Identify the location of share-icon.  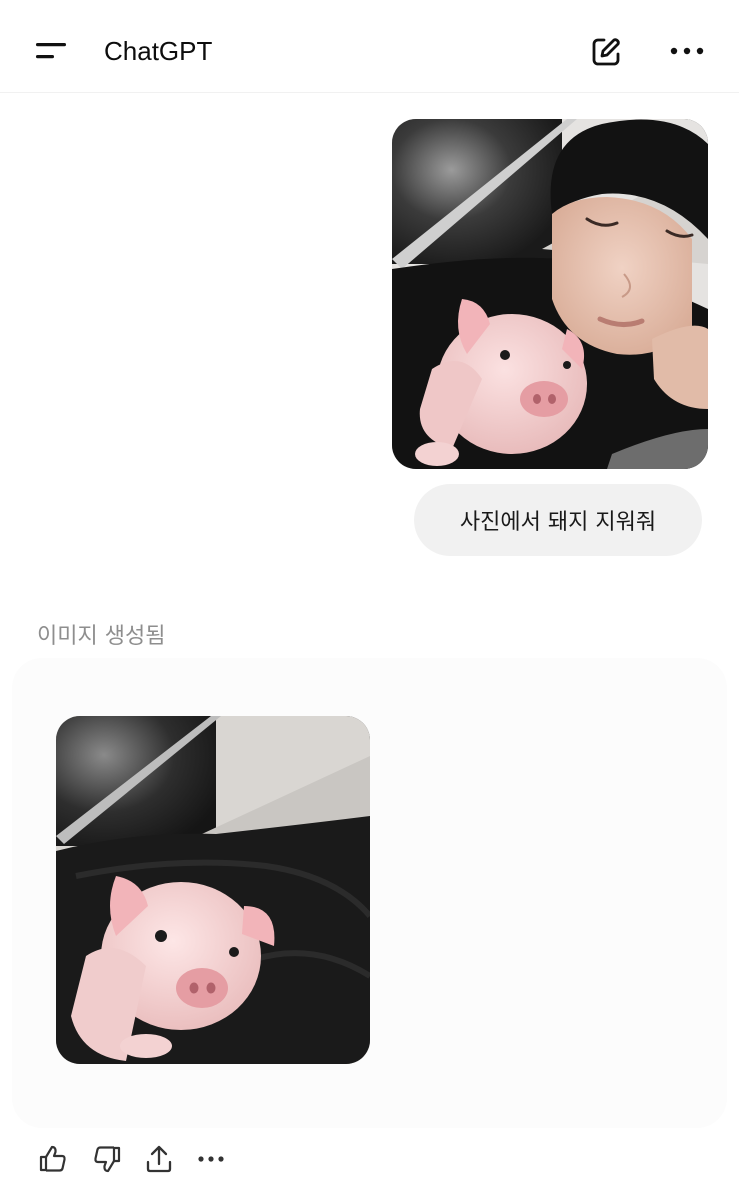
(159, 1159).